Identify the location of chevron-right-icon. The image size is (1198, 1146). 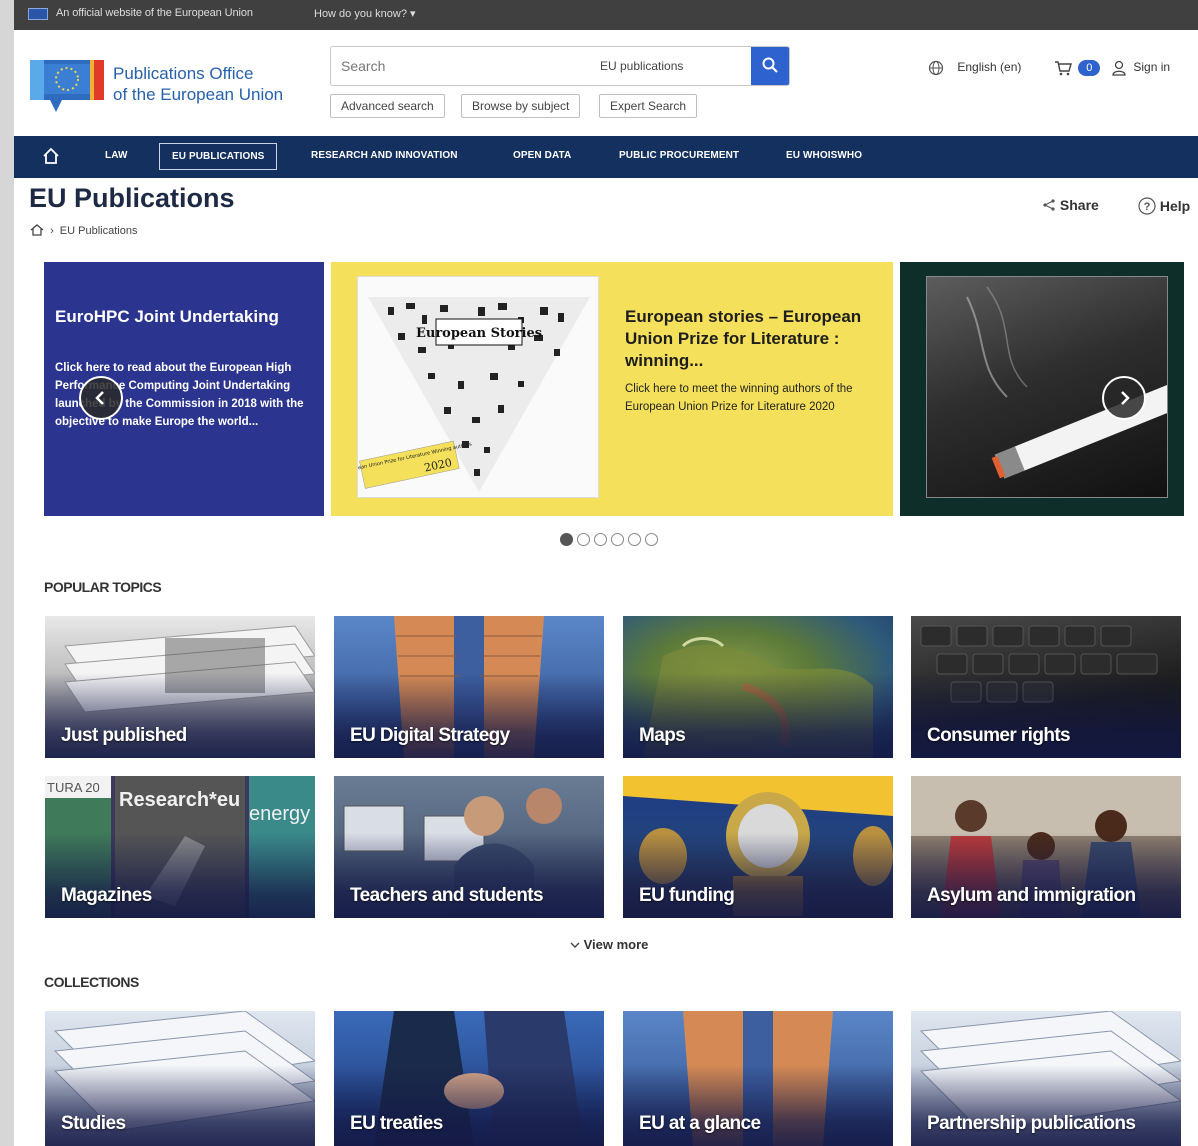
(1125, 398).